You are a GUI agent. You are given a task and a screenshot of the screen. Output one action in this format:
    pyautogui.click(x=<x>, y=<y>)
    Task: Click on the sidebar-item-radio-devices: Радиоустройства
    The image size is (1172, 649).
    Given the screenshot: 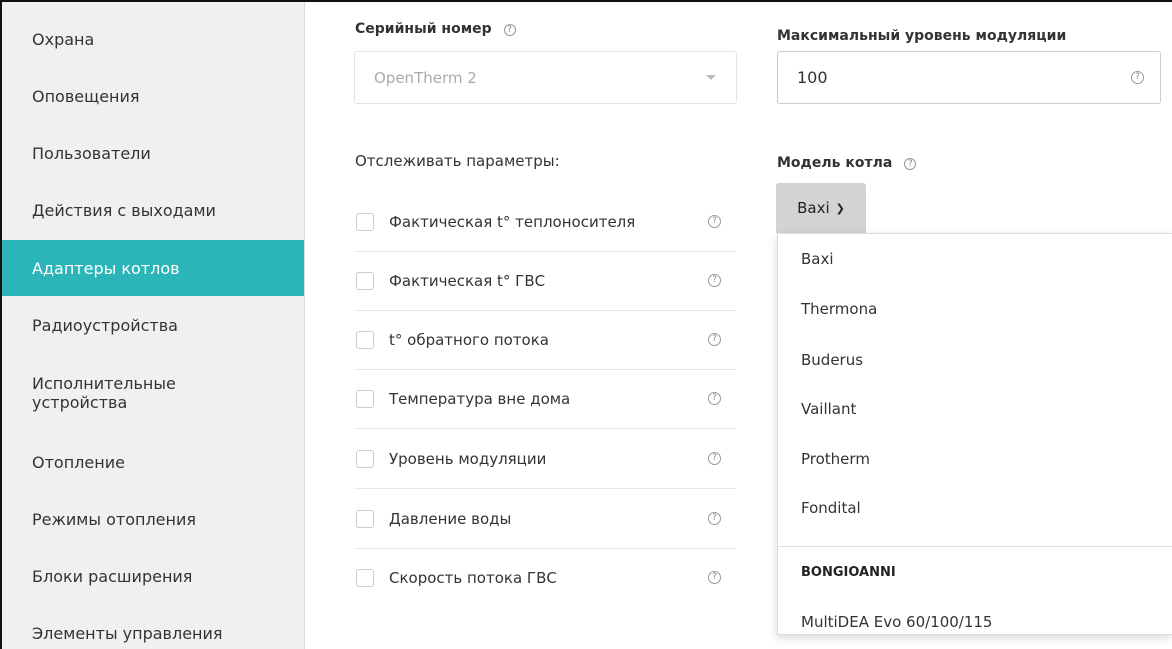 What is the action you would take?
    pyautogui.click(x=153, y=325)
    